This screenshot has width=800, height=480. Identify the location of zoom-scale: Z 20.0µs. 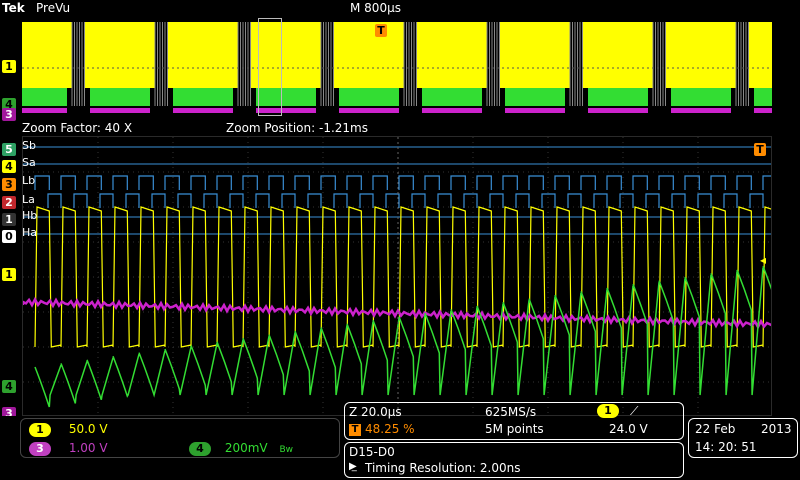
(375, 412).